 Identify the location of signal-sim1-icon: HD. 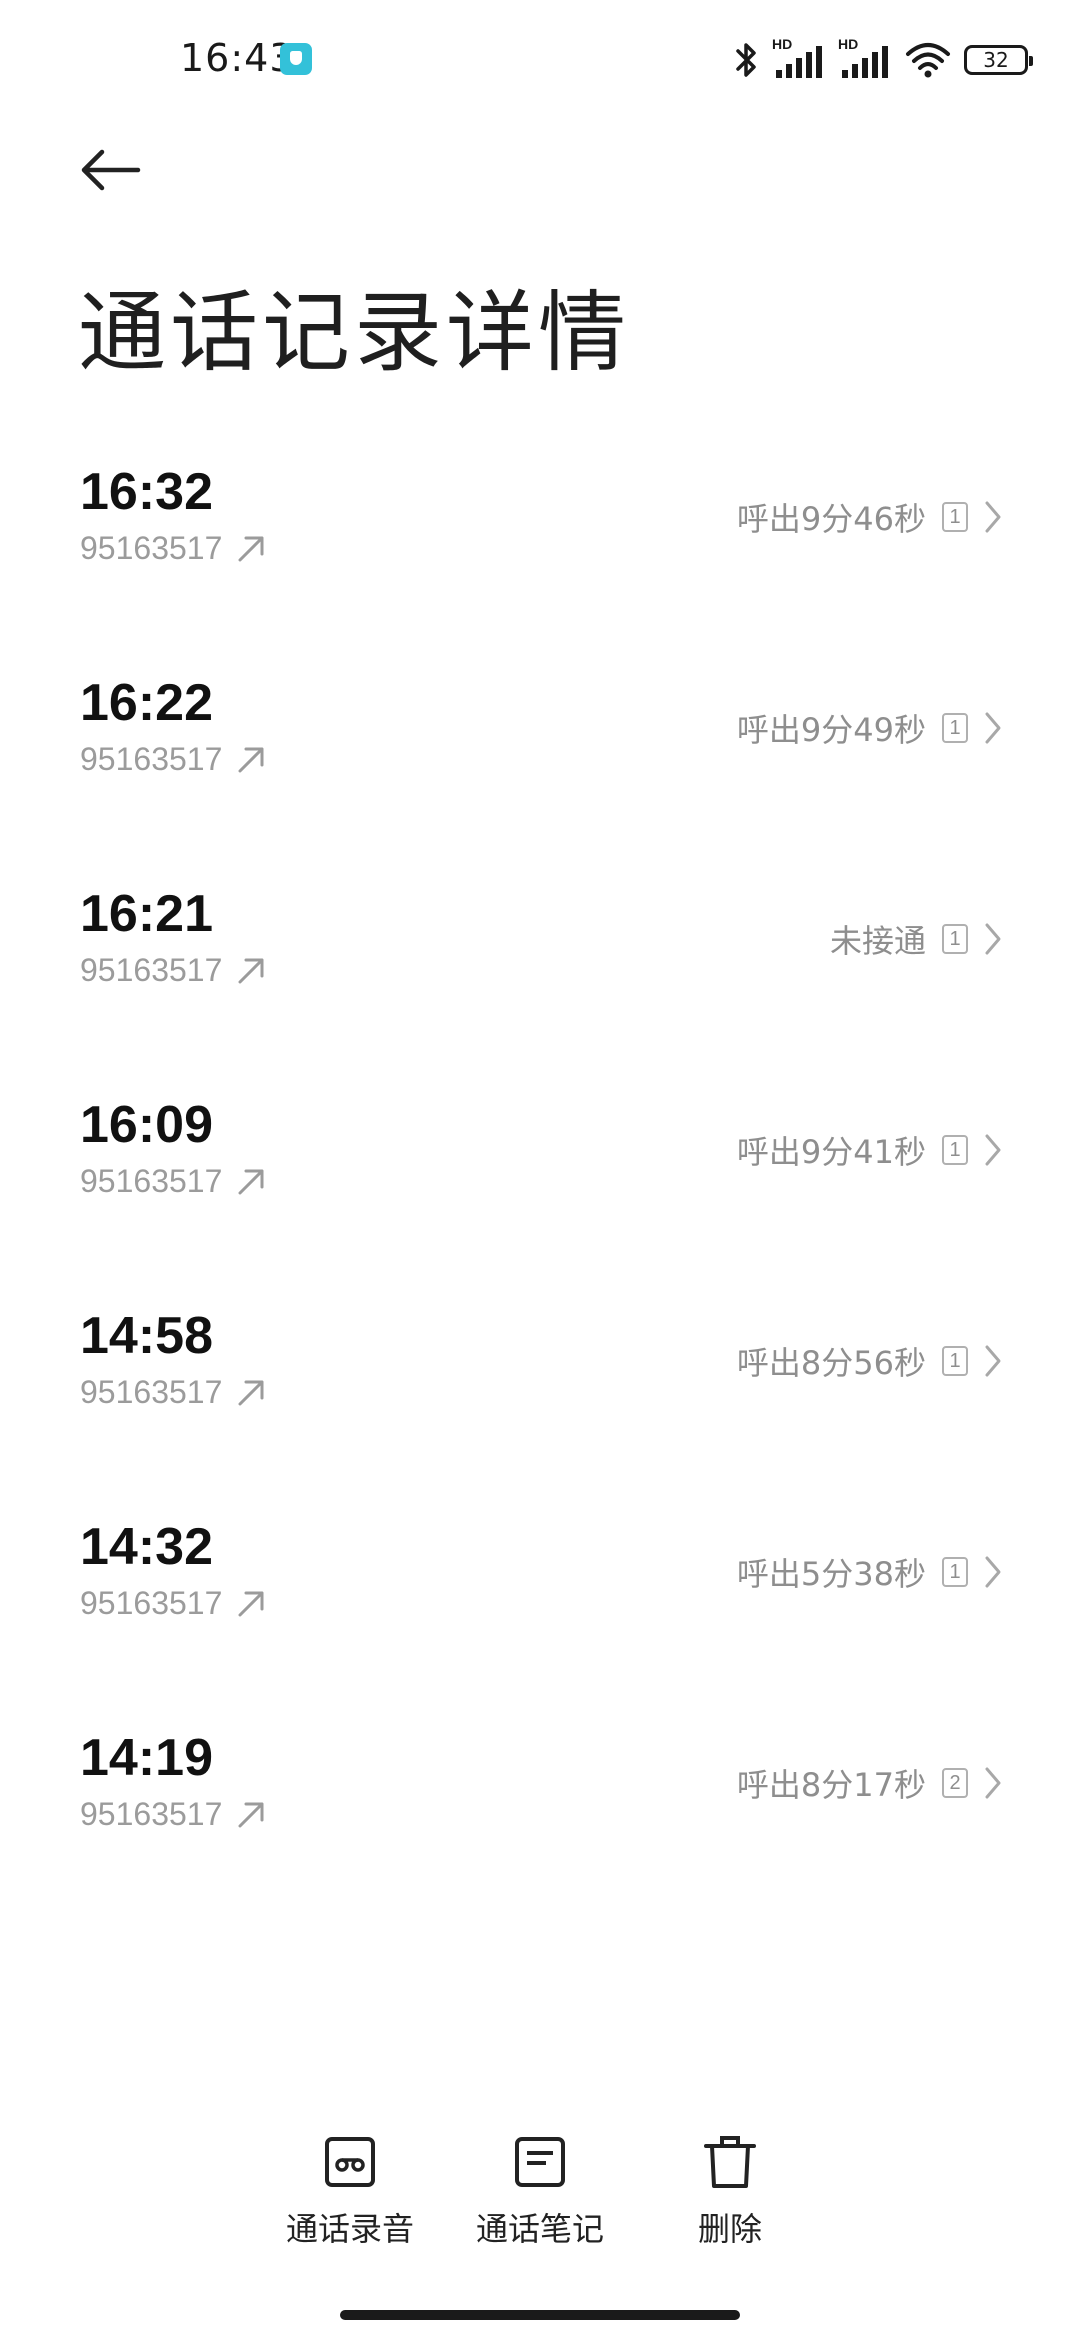
(799, 58).